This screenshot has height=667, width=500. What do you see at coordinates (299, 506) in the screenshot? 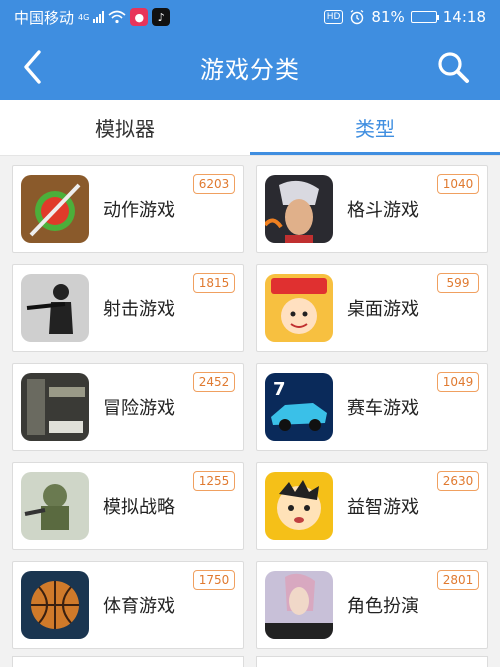
I see `cartoon-face-icon` at bounding box center [299, 506].